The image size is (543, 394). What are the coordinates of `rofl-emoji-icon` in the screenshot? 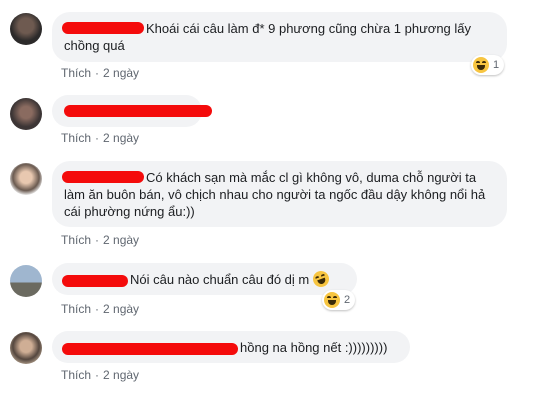 It's located at (321, 279).